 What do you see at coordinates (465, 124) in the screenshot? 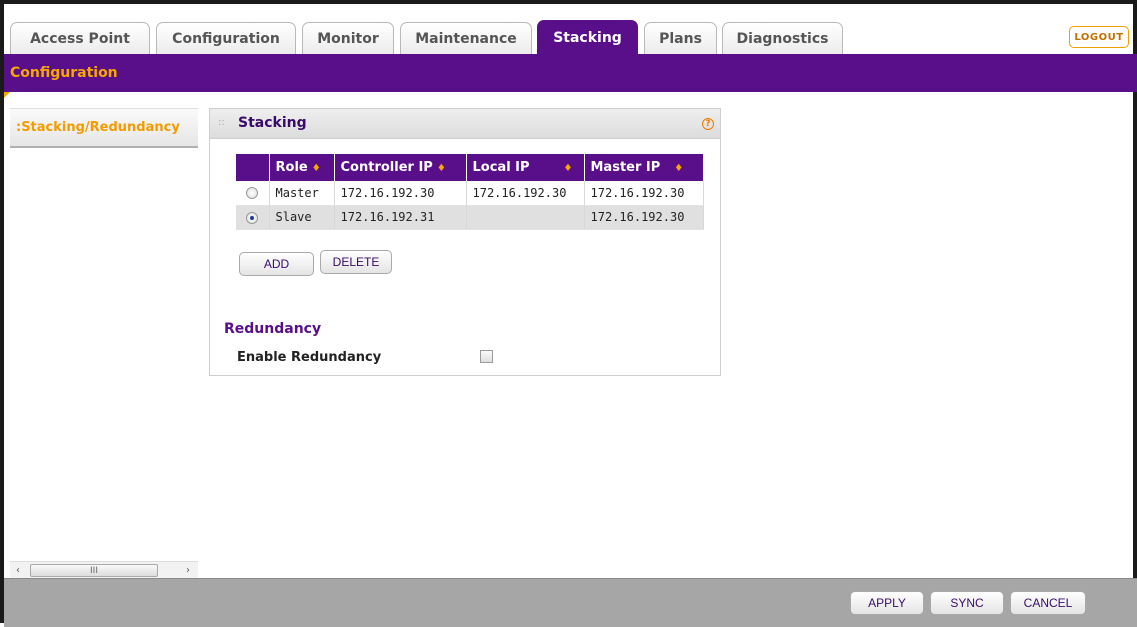
I see `panel-header: :: Stacking ?` at bounding box center [465, 124].